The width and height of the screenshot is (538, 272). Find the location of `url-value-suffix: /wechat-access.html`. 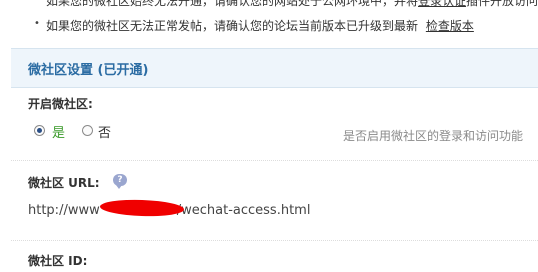

url-value-suffix: /wechat-access.html is located at coordinates (243, 210).